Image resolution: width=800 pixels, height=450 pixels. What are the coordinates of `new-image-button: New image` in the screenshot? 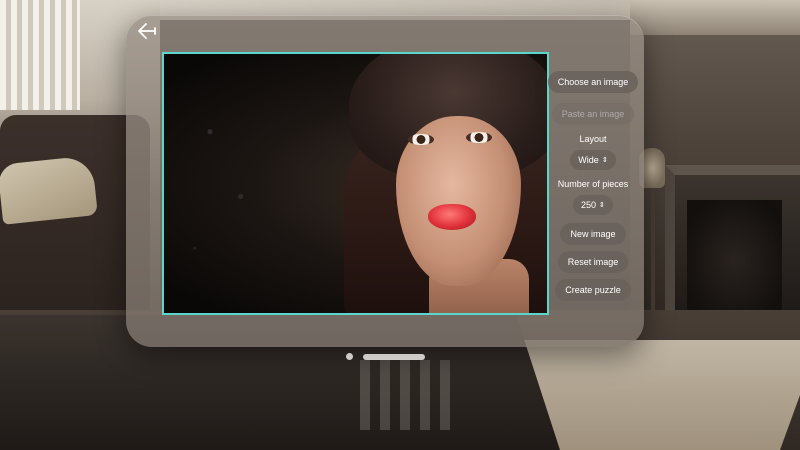 It's located at (593, 234).